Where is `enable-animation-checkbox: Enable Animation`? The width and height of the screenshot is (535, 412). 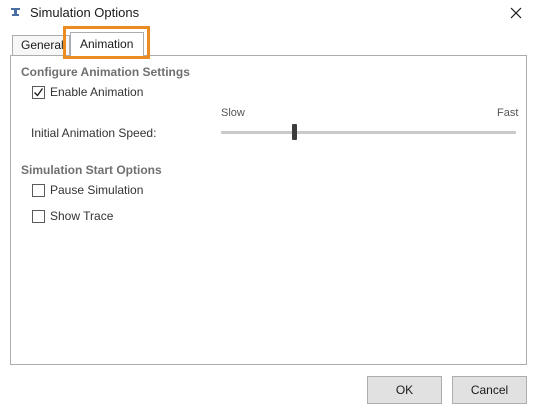 enable-animation-checkbox: Enable Animation is located at coordinates (87, 92).